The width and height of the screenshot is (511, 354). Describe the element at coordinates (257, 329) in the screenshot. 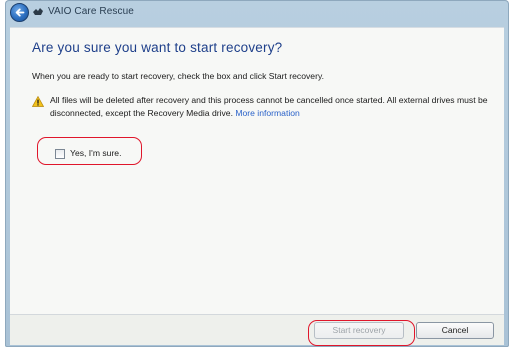

I see `button-bar: Start recovery Cancel` at that location.